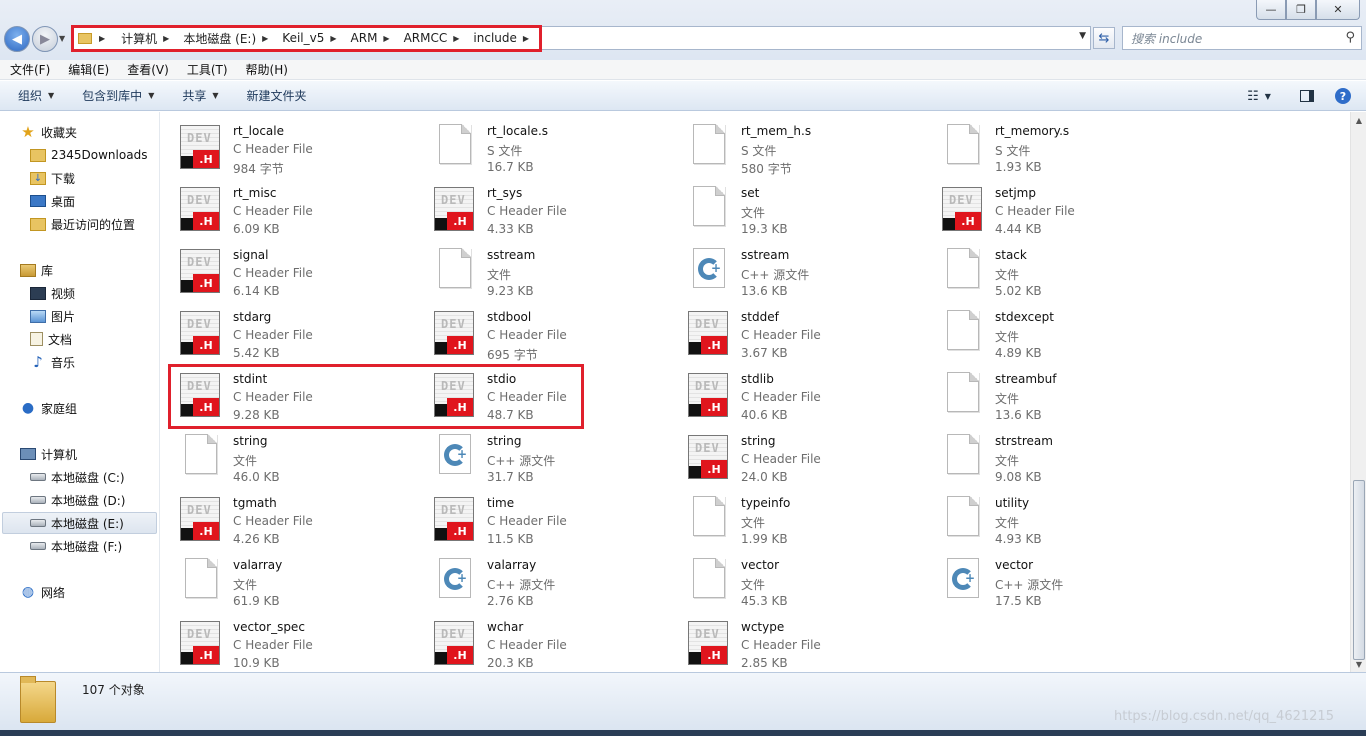 The width and height of the screenshot is (1366, 736). Describe the element at coordinates (303, 38) in the screenshot. I see `breadcrumb-item: Keil_v5` at that location.